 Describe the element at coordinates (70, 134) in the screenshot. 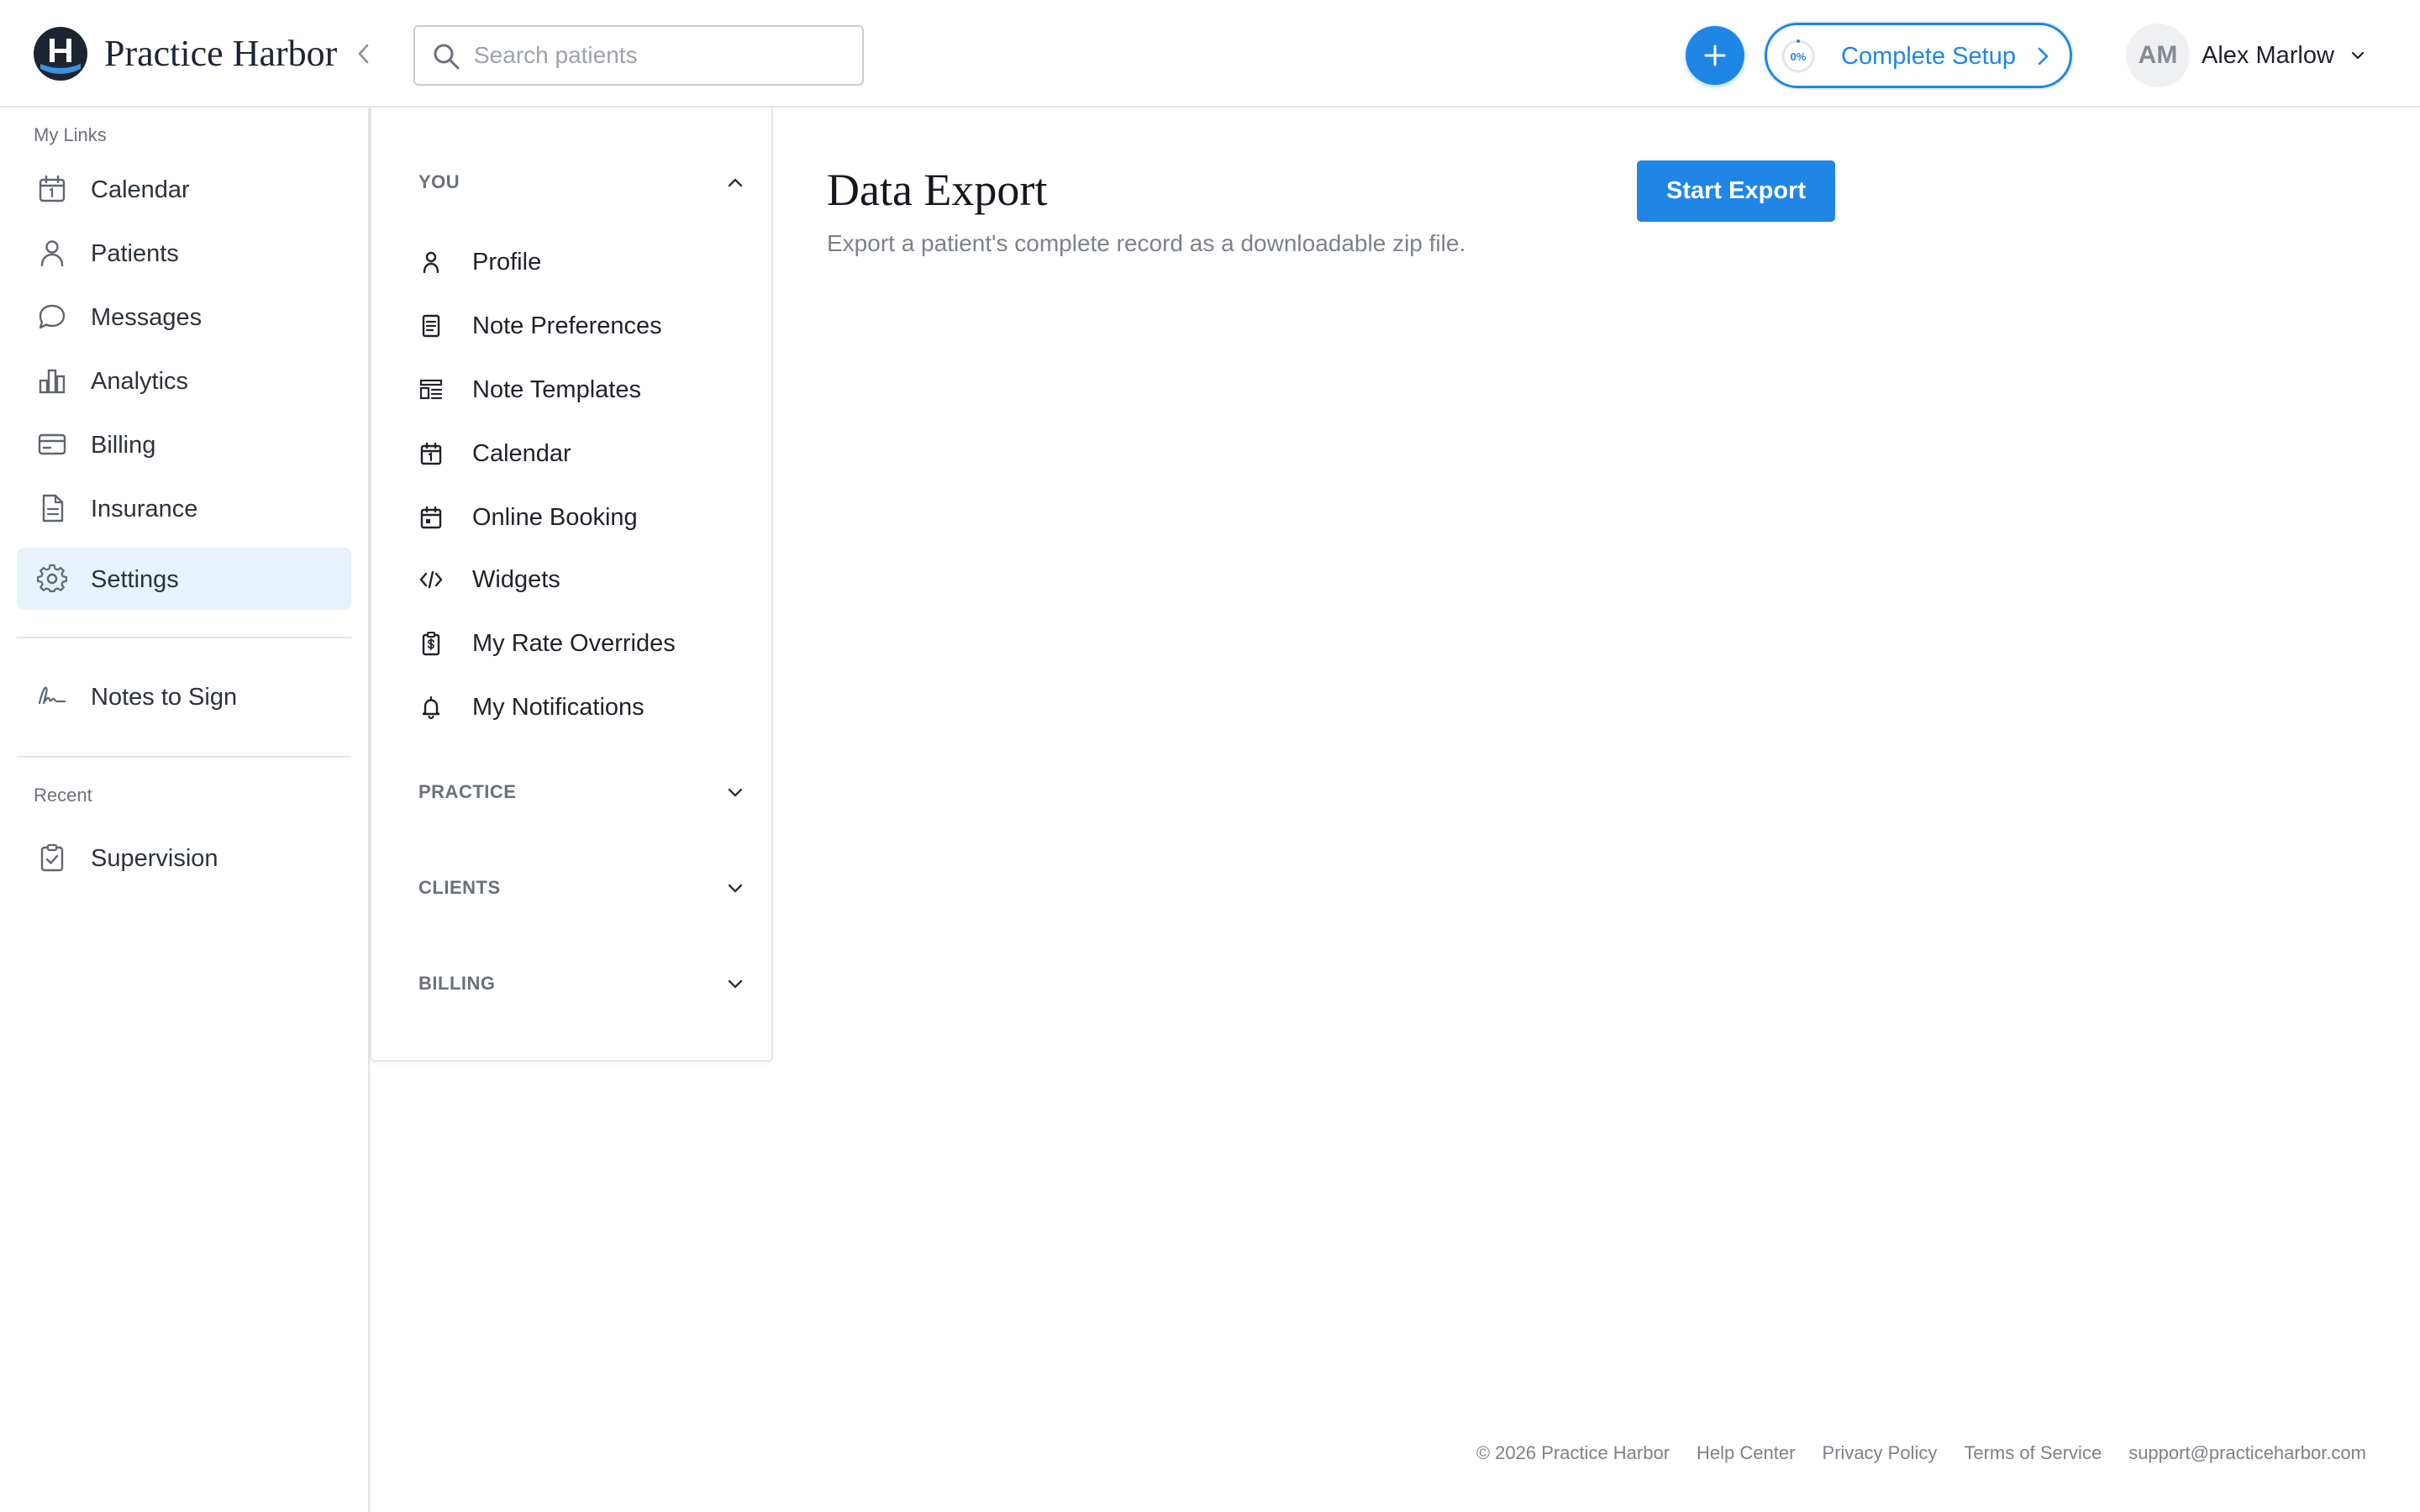

I see `my-links-label: My Links` at that location.